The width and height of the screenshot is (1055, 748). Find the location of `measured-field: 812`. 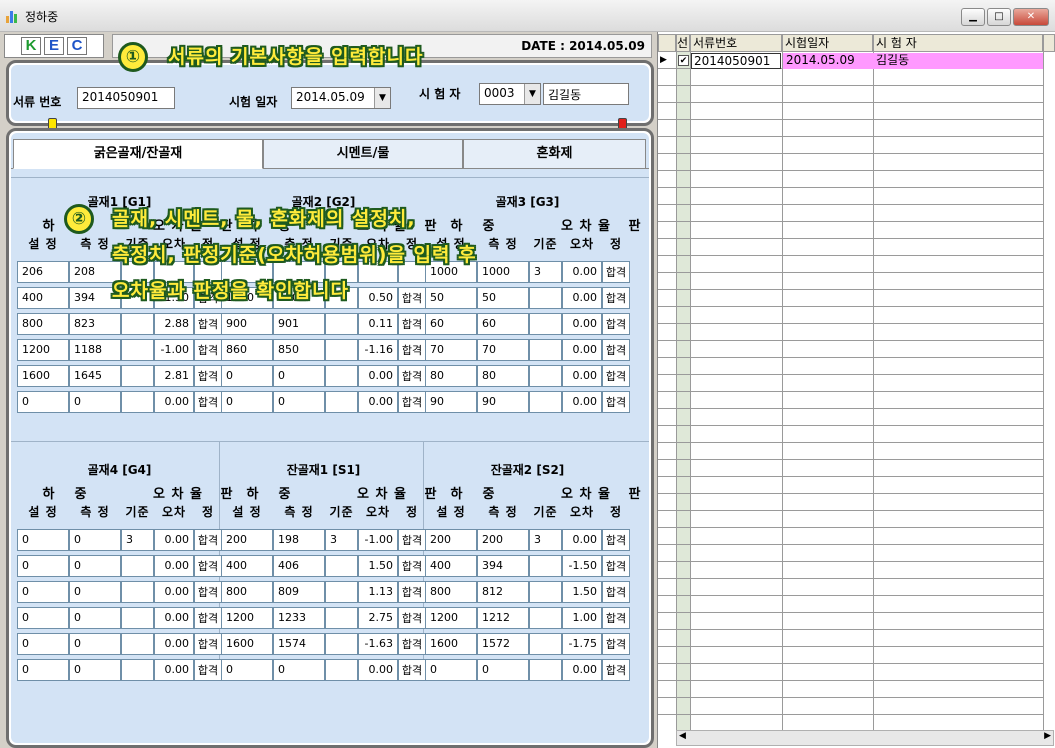

measured-field: 812 is located at coordinates (503, 592).